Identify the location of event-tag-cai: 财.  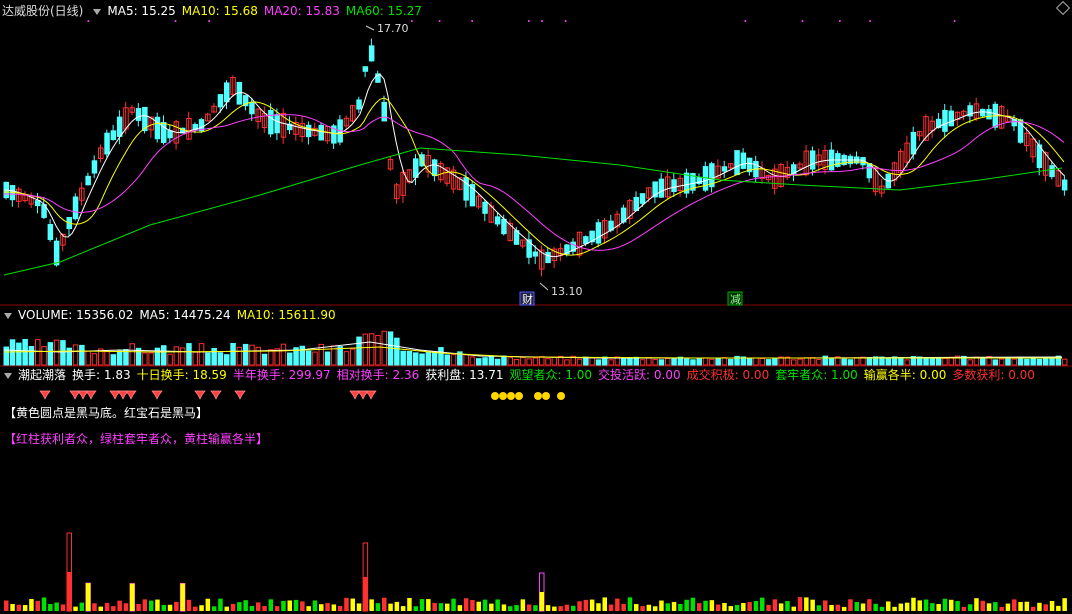
(527, 299).